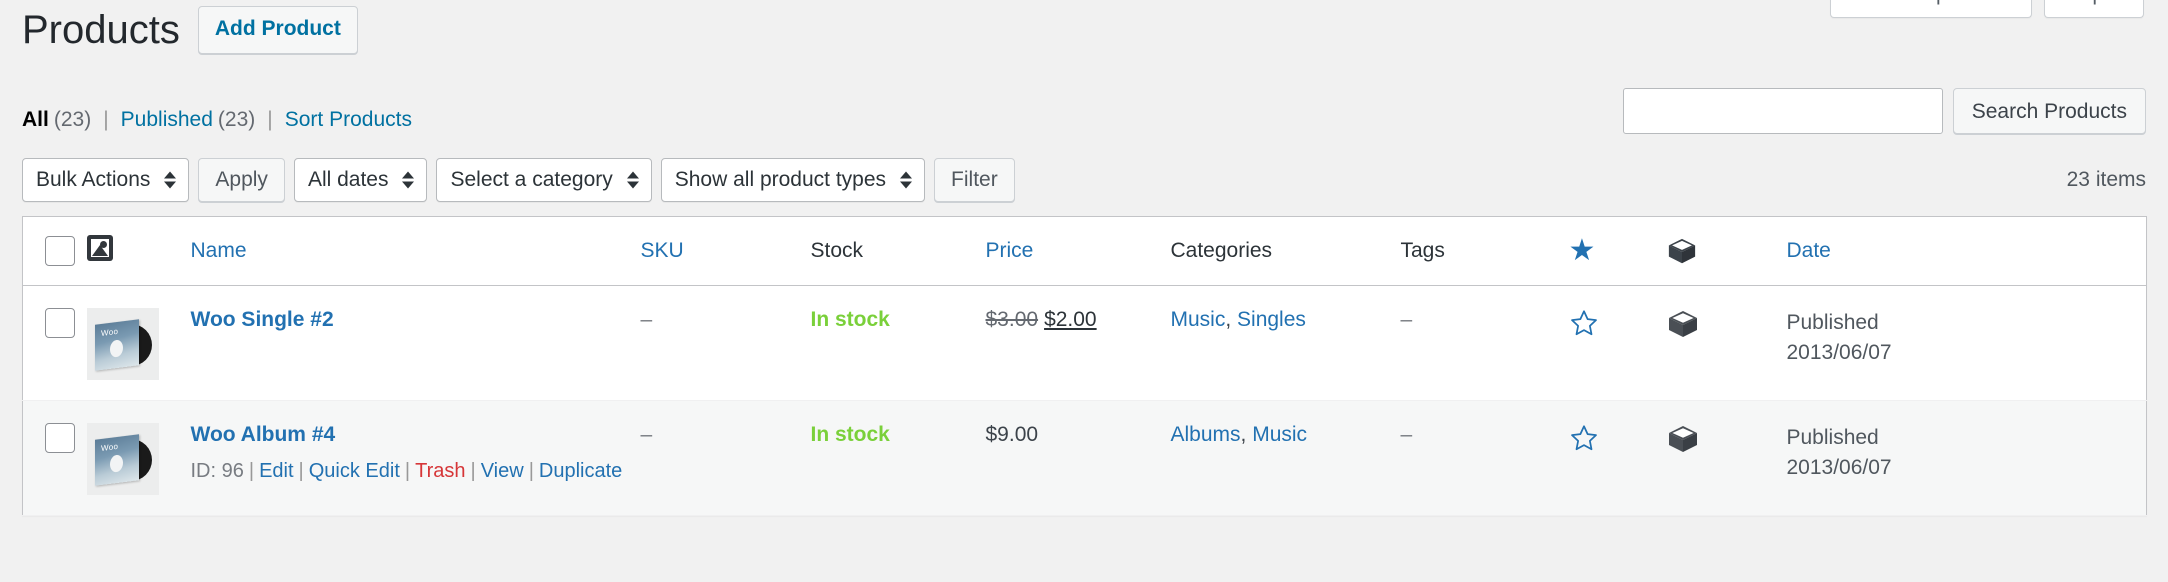 The height and width of the screenshot is (582, 2168). I want to click on view-link: View, so click(502, 471).